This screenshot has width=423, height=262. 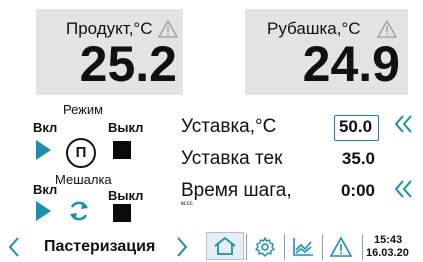 I want to click on current-setpoint-label: Уставка тек, so click(x=232, y=158).